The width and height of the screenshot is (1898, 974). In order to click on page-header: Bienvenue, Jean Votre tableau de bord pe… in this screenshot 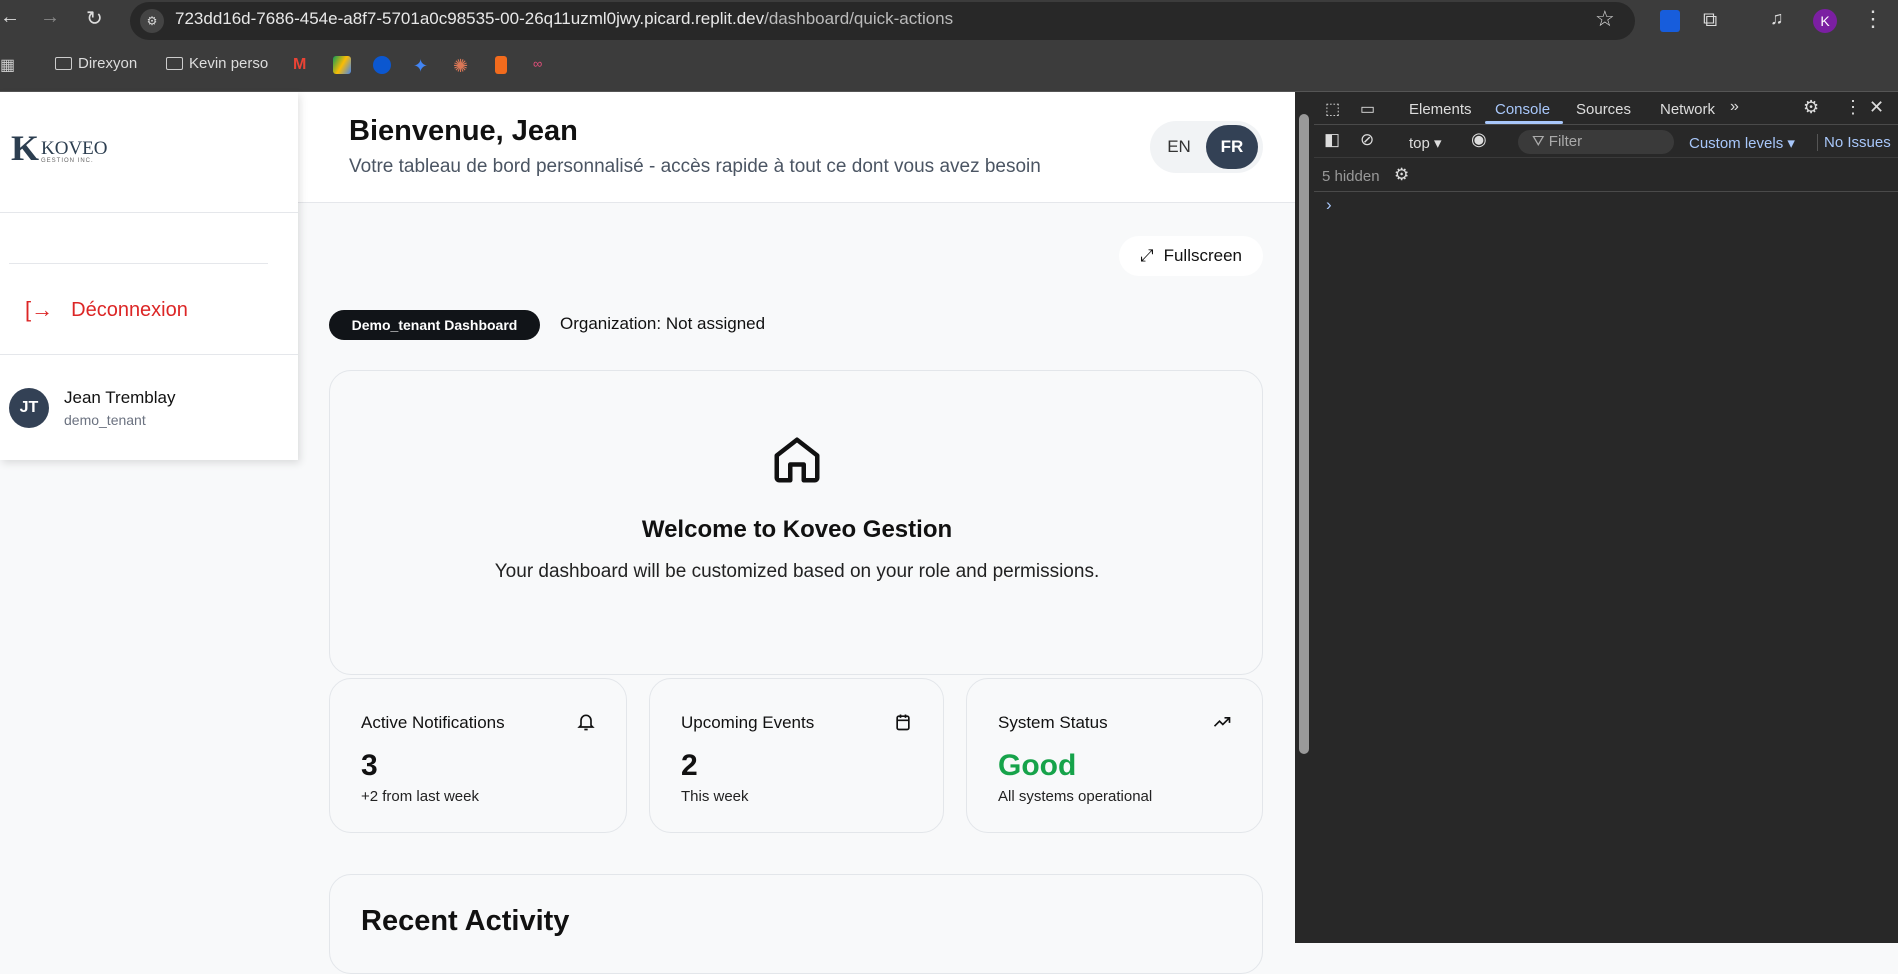, I will do `click(796, 147)`.